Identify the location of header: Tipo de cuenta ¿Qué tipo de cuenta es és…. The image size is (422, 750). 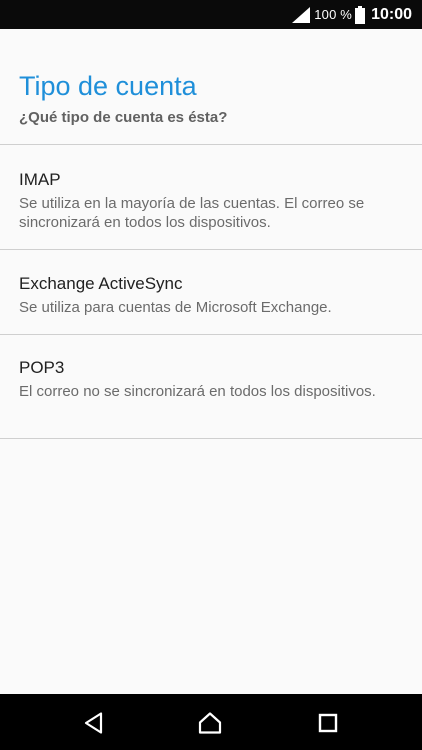
(214, 98).